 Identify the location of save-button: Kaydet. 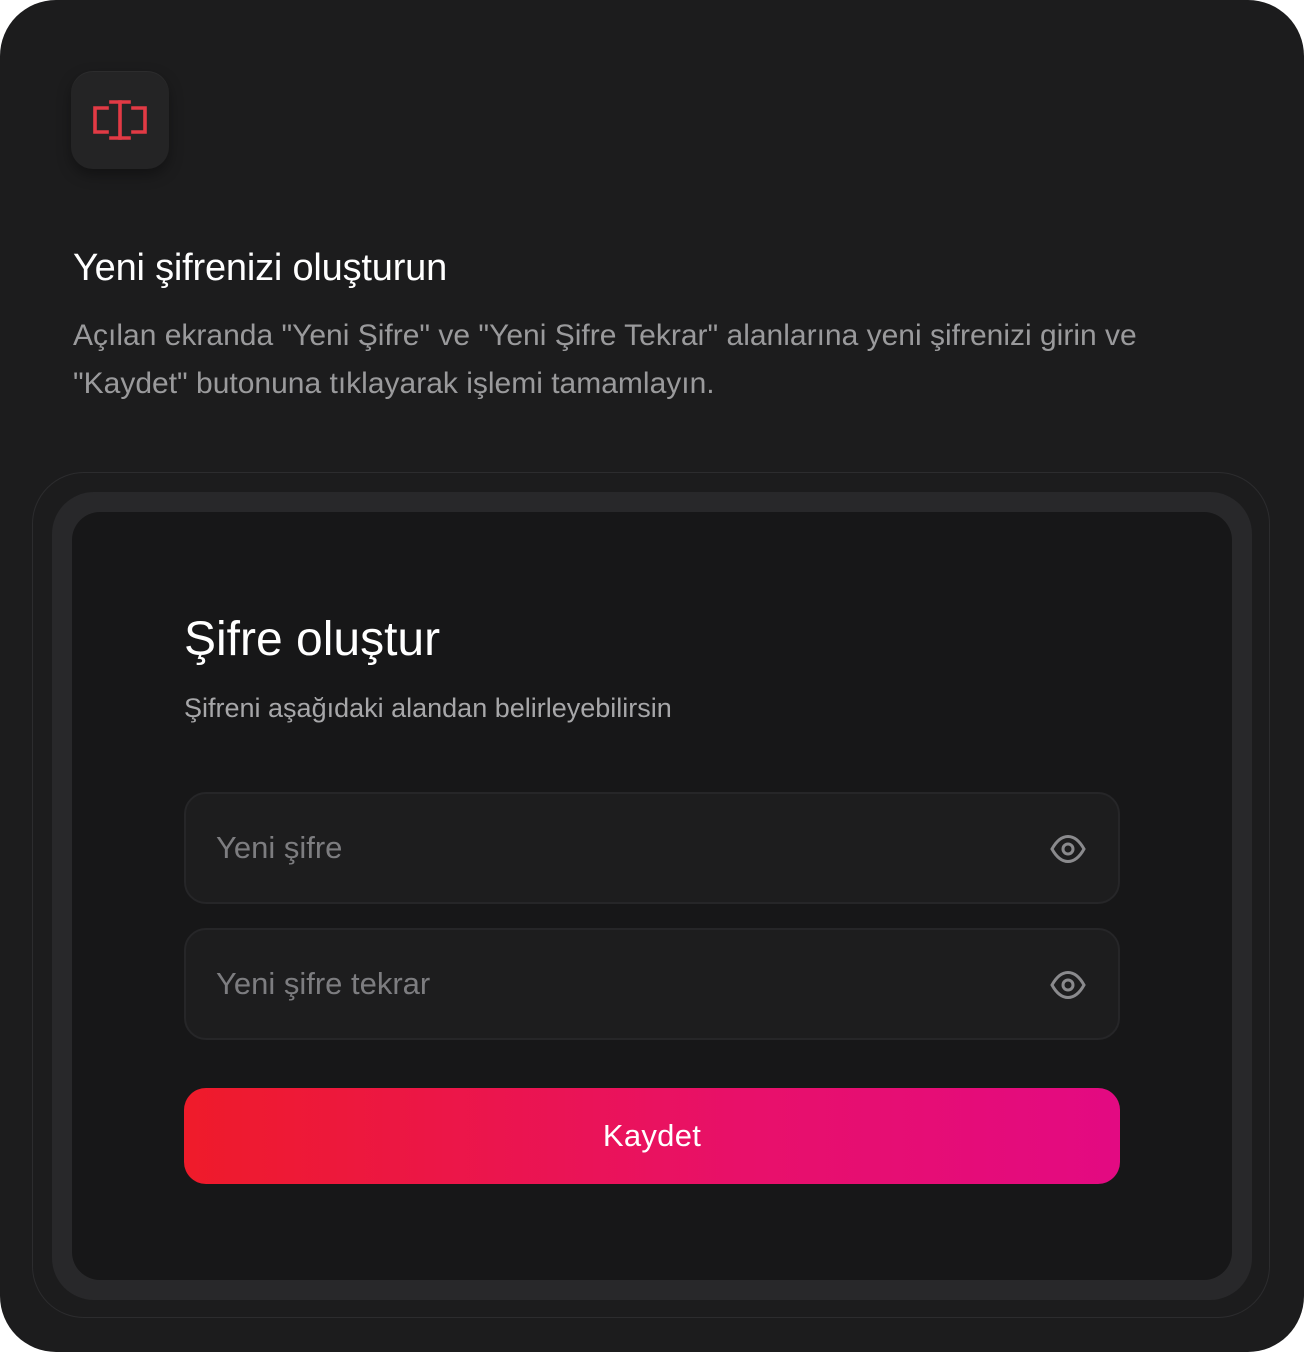
(652, 1136).